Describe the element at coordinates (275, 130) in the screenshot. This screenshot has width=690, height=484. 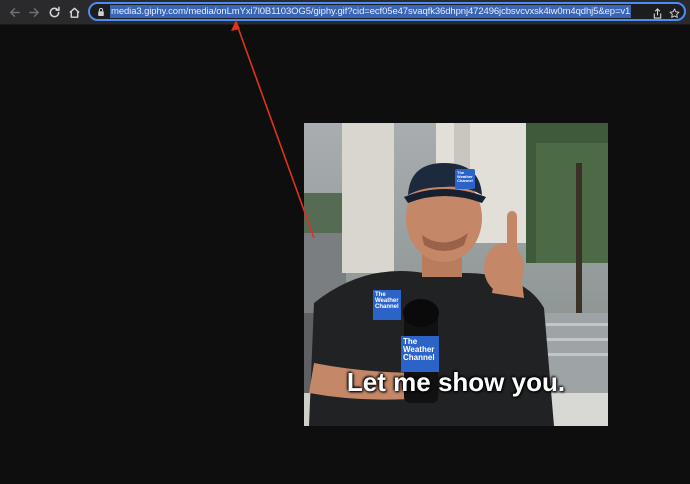
I see `arrow-line` at that location.